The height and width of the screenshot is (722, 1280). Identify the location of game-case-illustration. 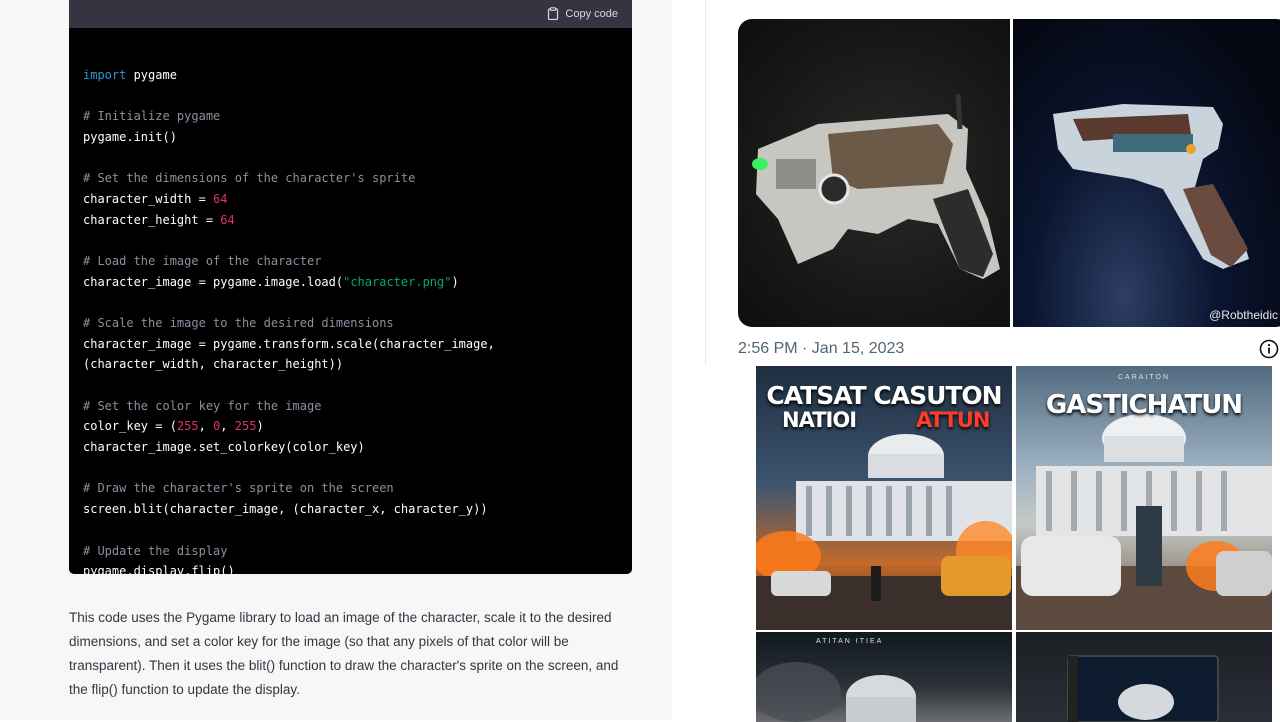
(1143, 688).